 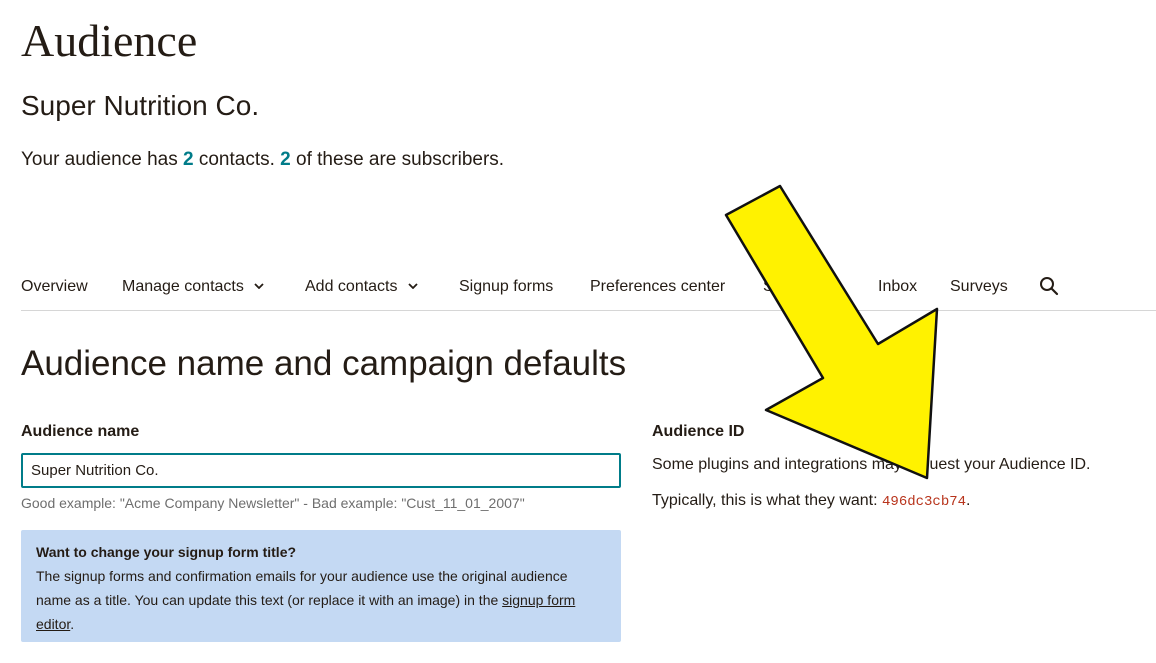 What do you see at coordinates (183, 286) in the screenshot?
I see `nav-manage-contacts-label: Manage contacts` at bounding box center [183, 286].